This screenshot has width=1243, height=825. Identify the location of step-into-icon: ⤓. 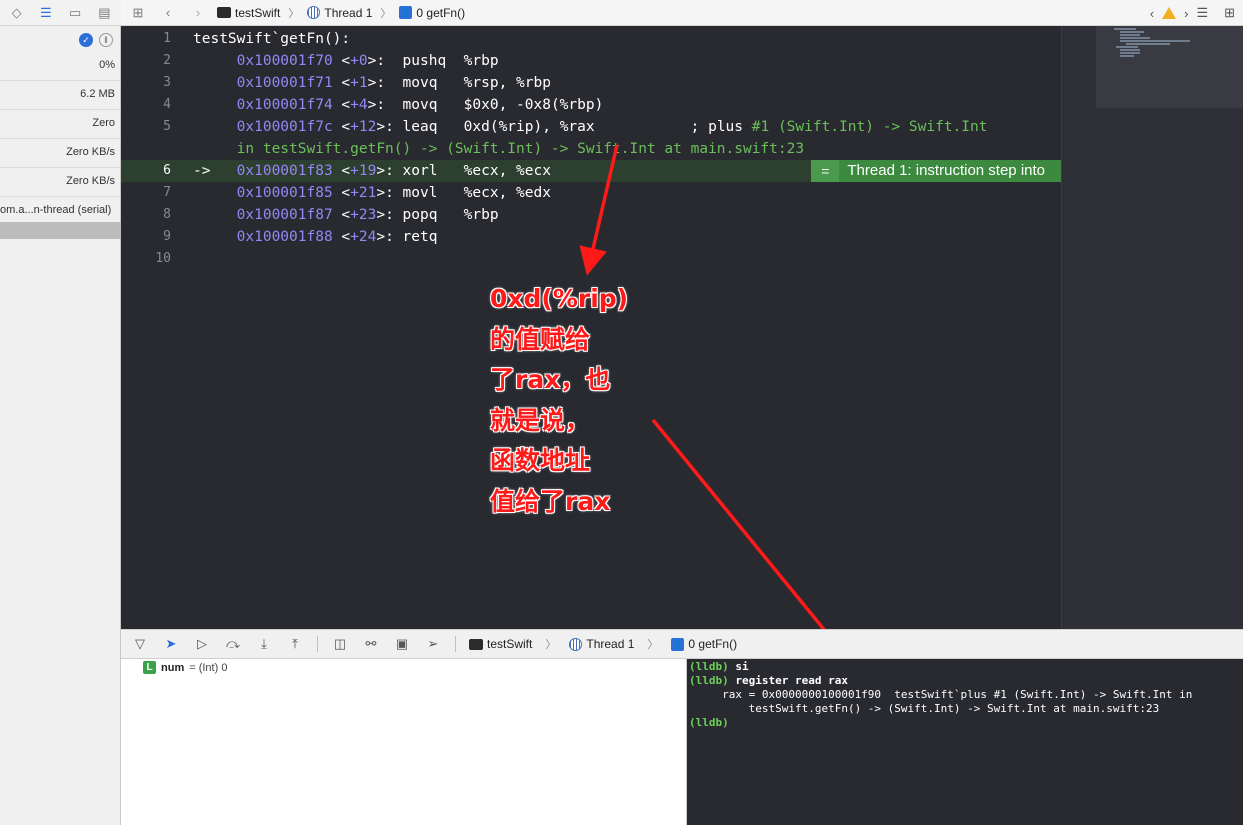
(264, 644).